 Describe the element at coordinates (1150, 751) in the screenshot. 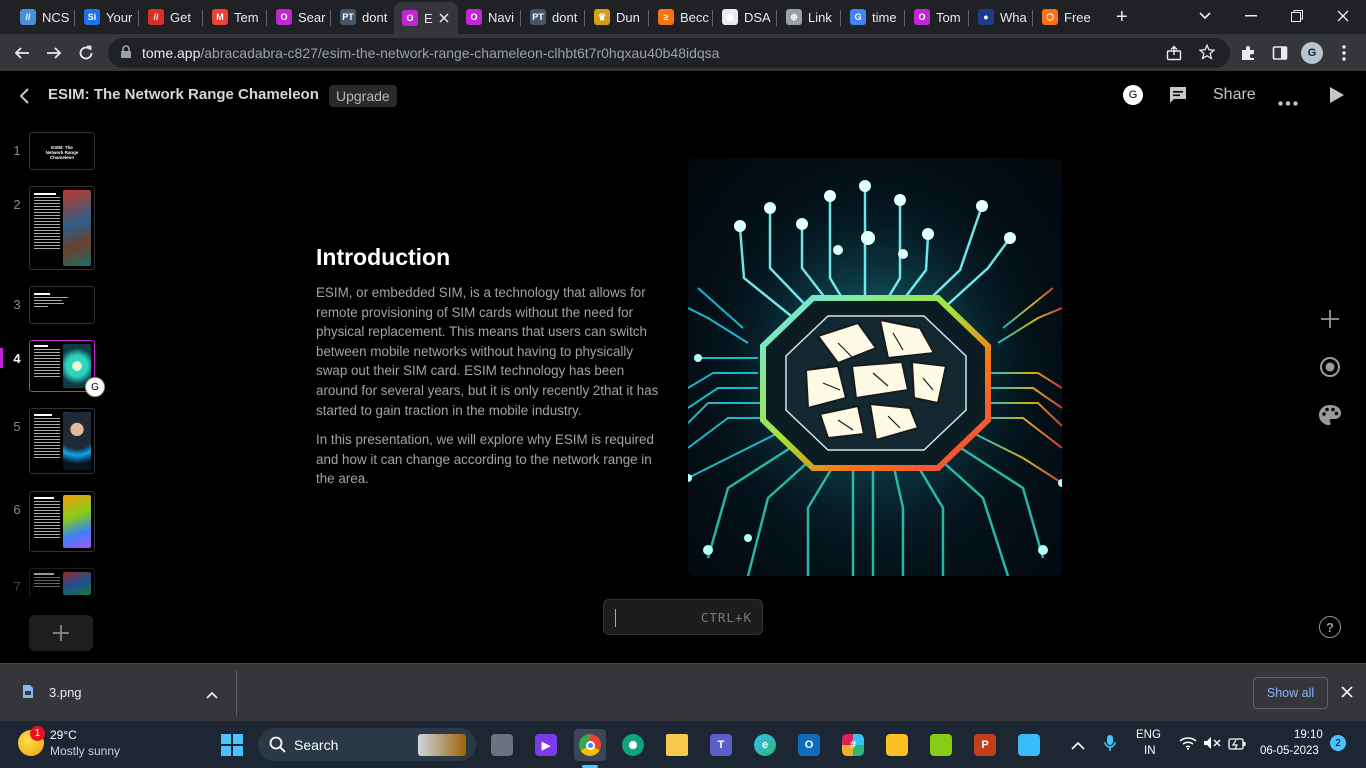

I see `language-region: IN` at that location.